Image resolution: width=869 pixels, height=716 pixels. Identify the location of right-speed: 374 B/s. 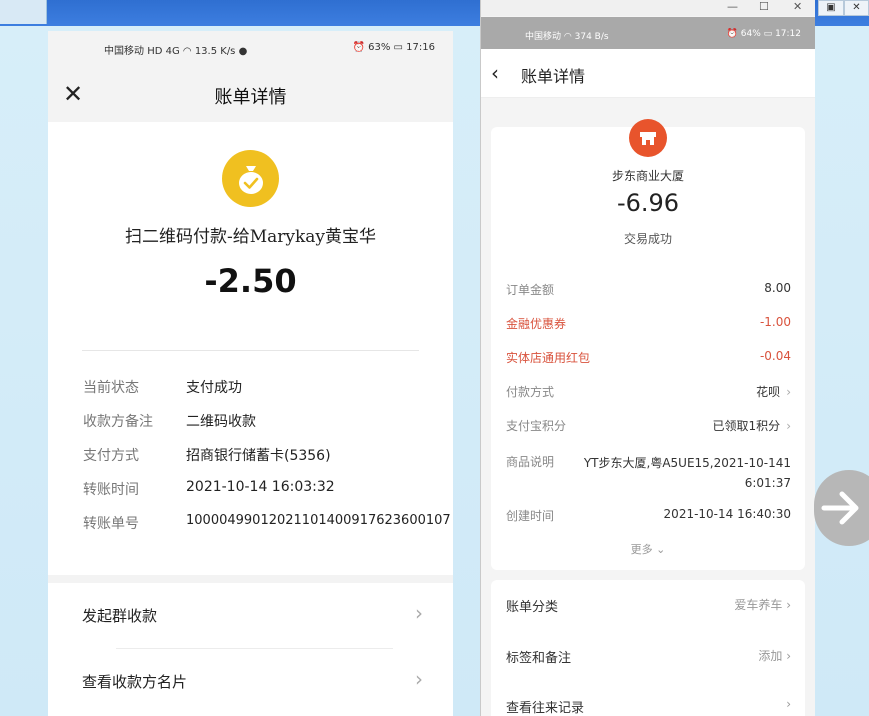
(591, 37).